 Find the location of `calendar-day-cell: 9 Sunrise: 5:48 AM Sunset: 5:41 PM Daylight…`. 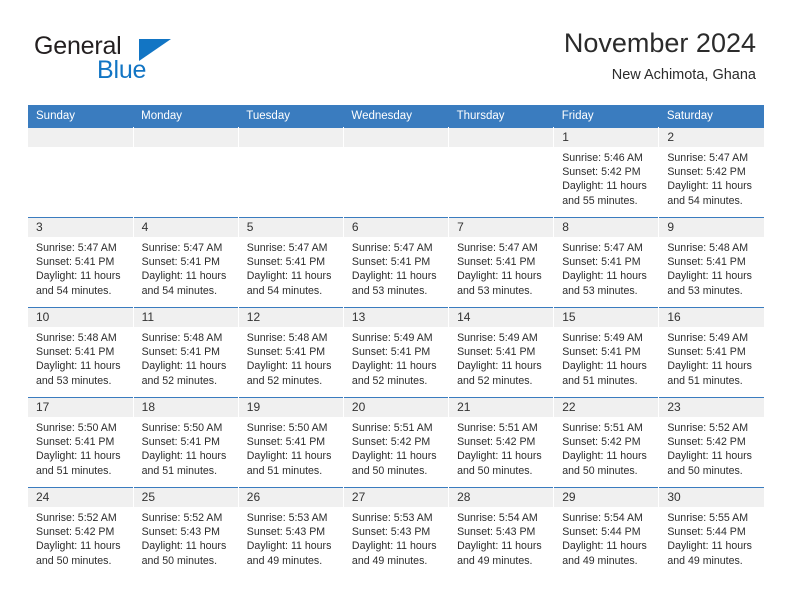

calendar-day-cell: 9 Sunrise: 5:48 AM Sunset: 5:41 PM Daylight… is located at coordinates (711, 262).